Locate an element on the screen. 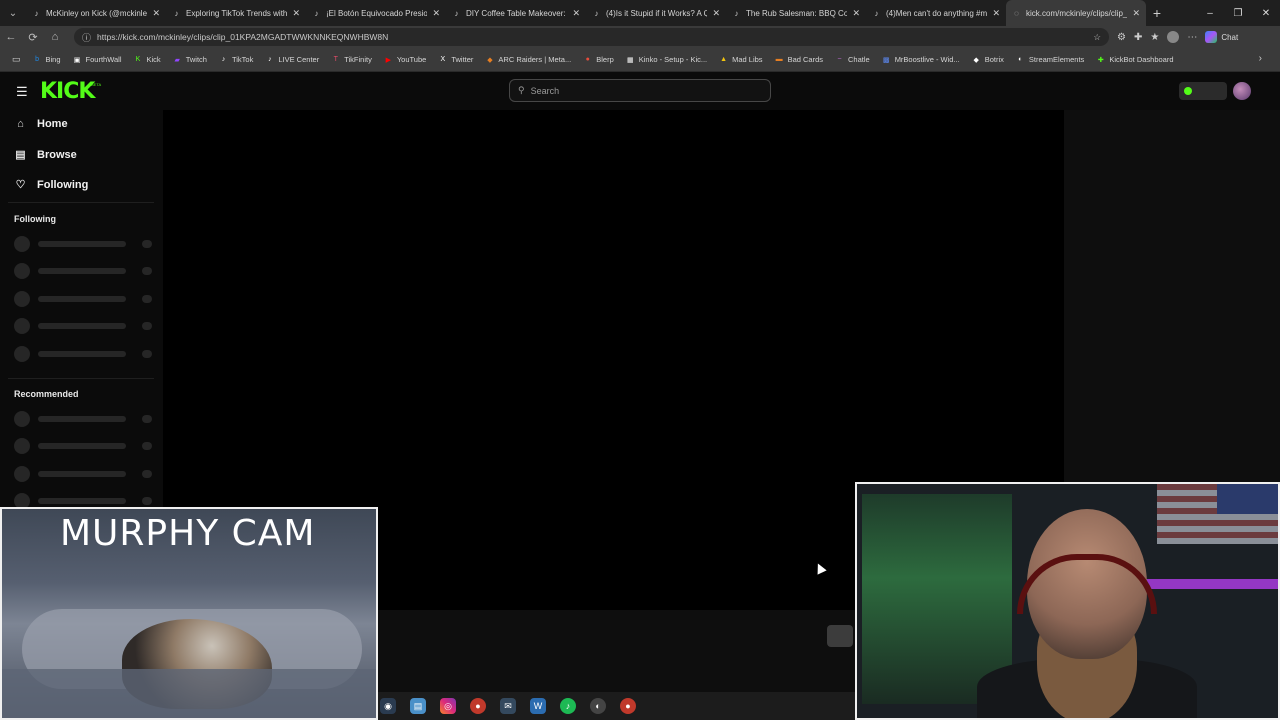 The width and height of the screenshot is (1280, 720). browser-tab: ♪ DIY Coffee Table Makeover: Bef ✕ is located at coordinates (516, 13).